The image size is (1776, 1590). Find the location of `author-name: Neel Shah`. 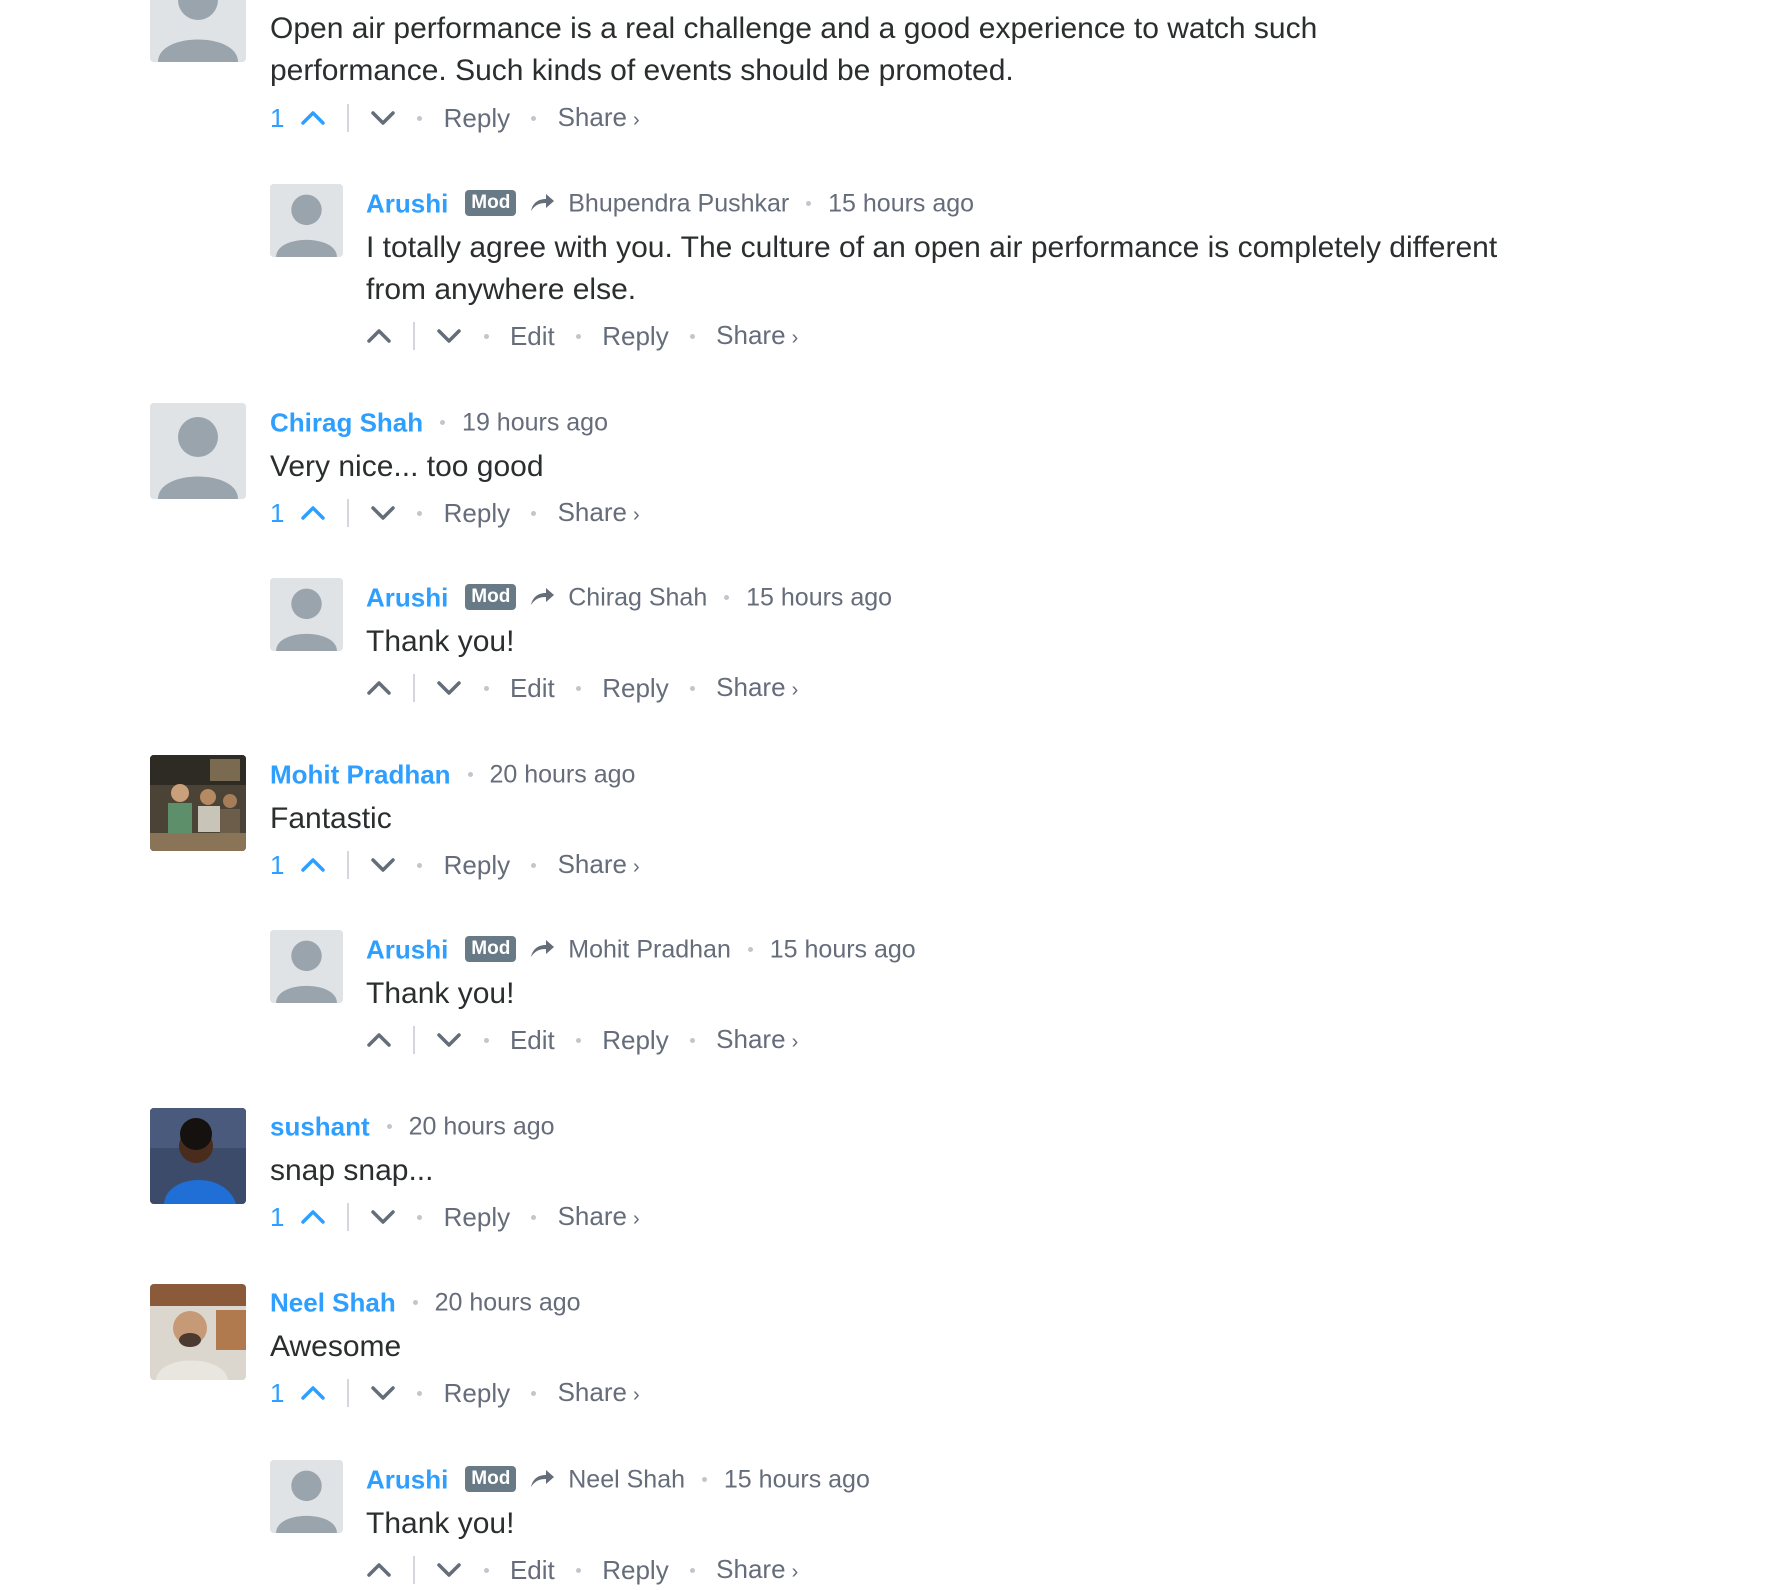

author-name: Neel Shah is located at coordinates (333, 1302).